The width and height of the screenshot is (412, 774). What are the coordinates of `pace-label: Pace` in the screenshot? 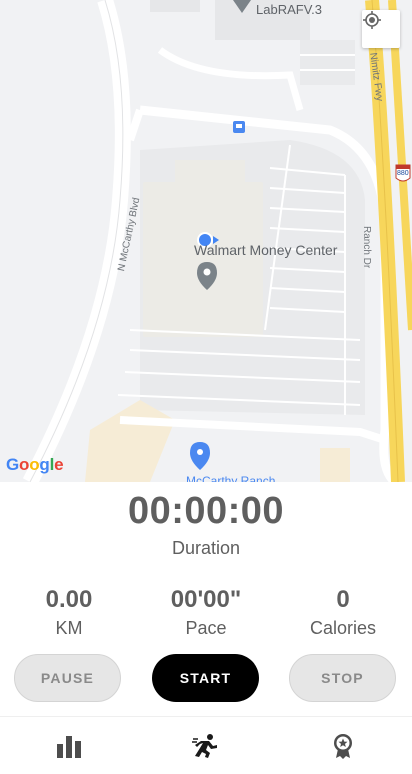 It's located at (206, 628).